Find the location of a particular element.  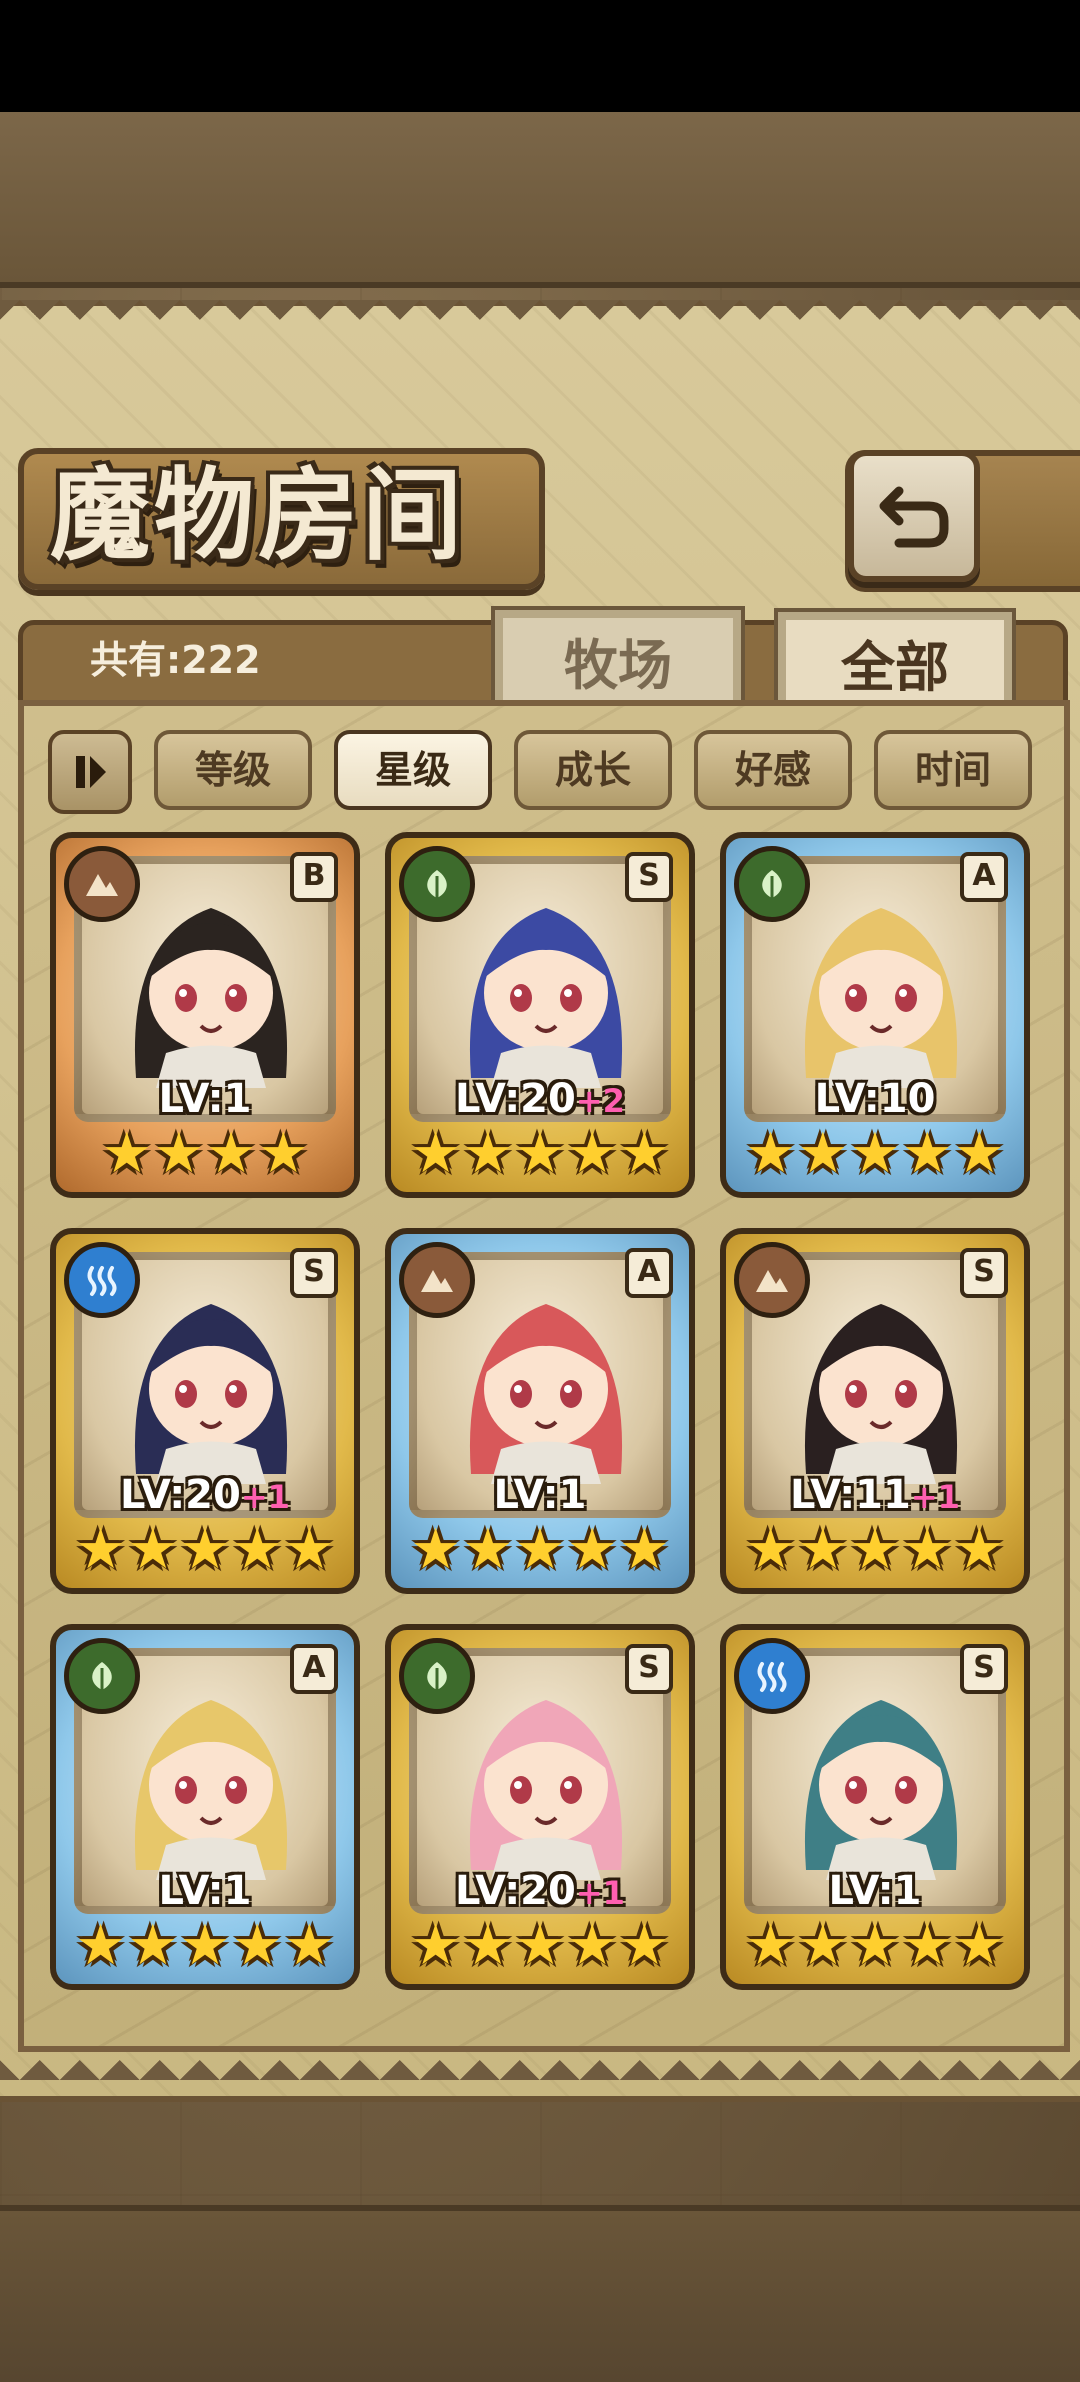

star-rating: ★ ★ ★ ★ is located at coordinates (205, 1154).